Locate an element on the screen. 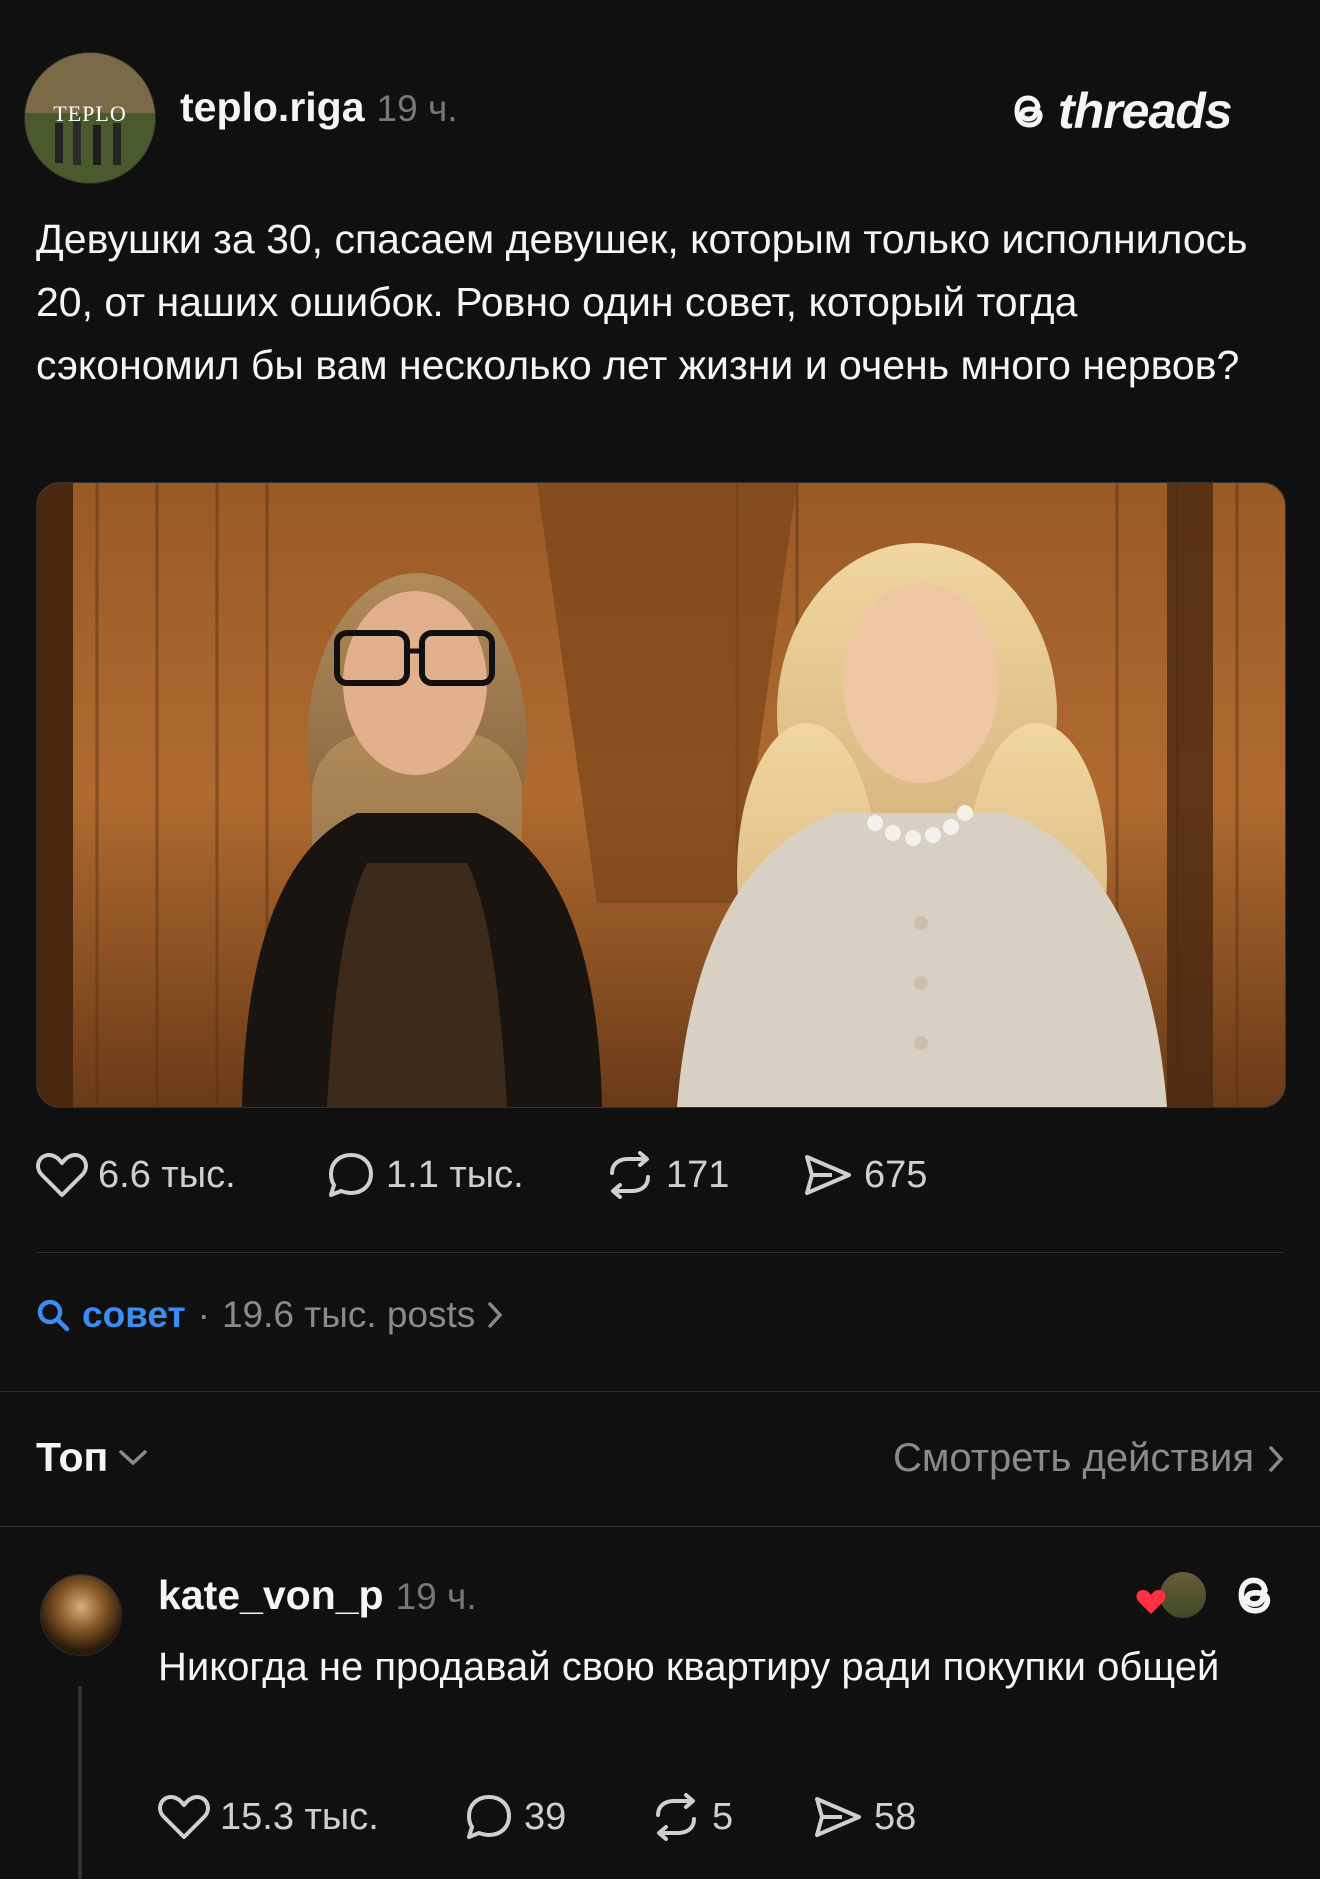  post-actions-bar: 6.6 тыс. 1.1 тыс. 171 675 is located at coordinates (481, 1175).